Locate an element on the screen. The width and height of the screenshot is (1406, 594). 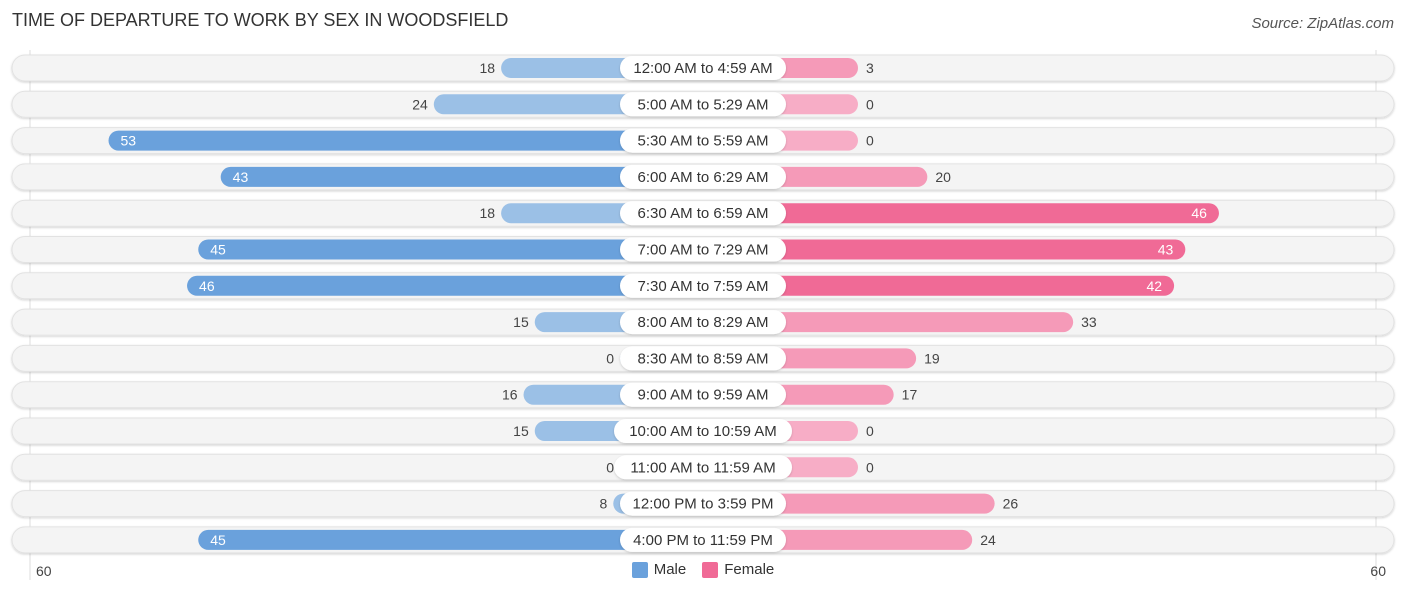
male-swatch is located at coordinates (639, 569).